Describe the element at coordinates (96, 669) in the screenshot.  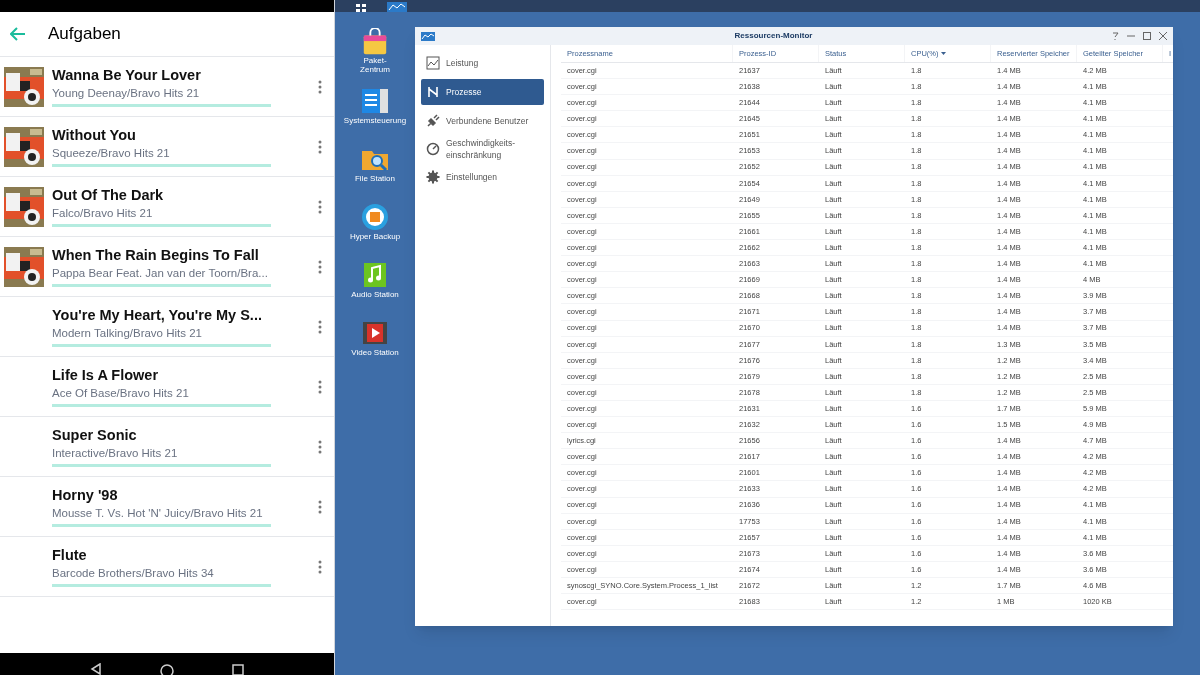
I see `back-icon` at that location.